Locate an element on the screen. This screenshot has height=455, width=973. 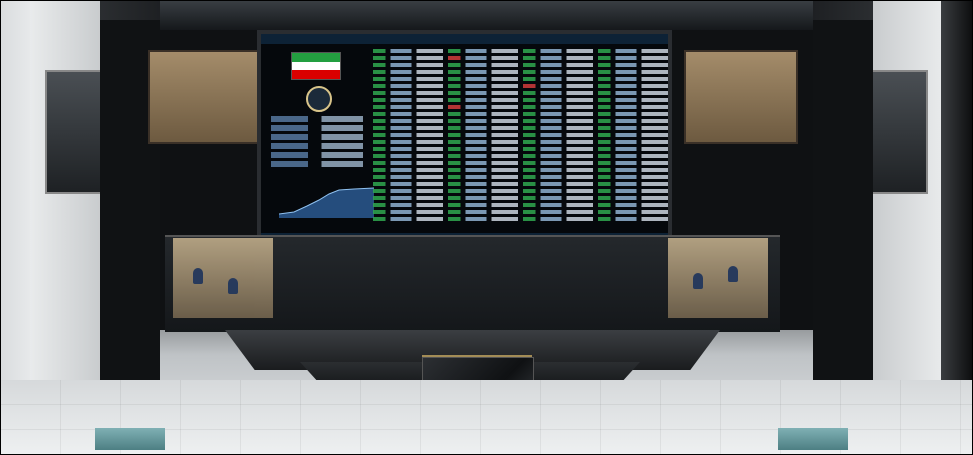
bench-right is located at coordinates (813, 439).